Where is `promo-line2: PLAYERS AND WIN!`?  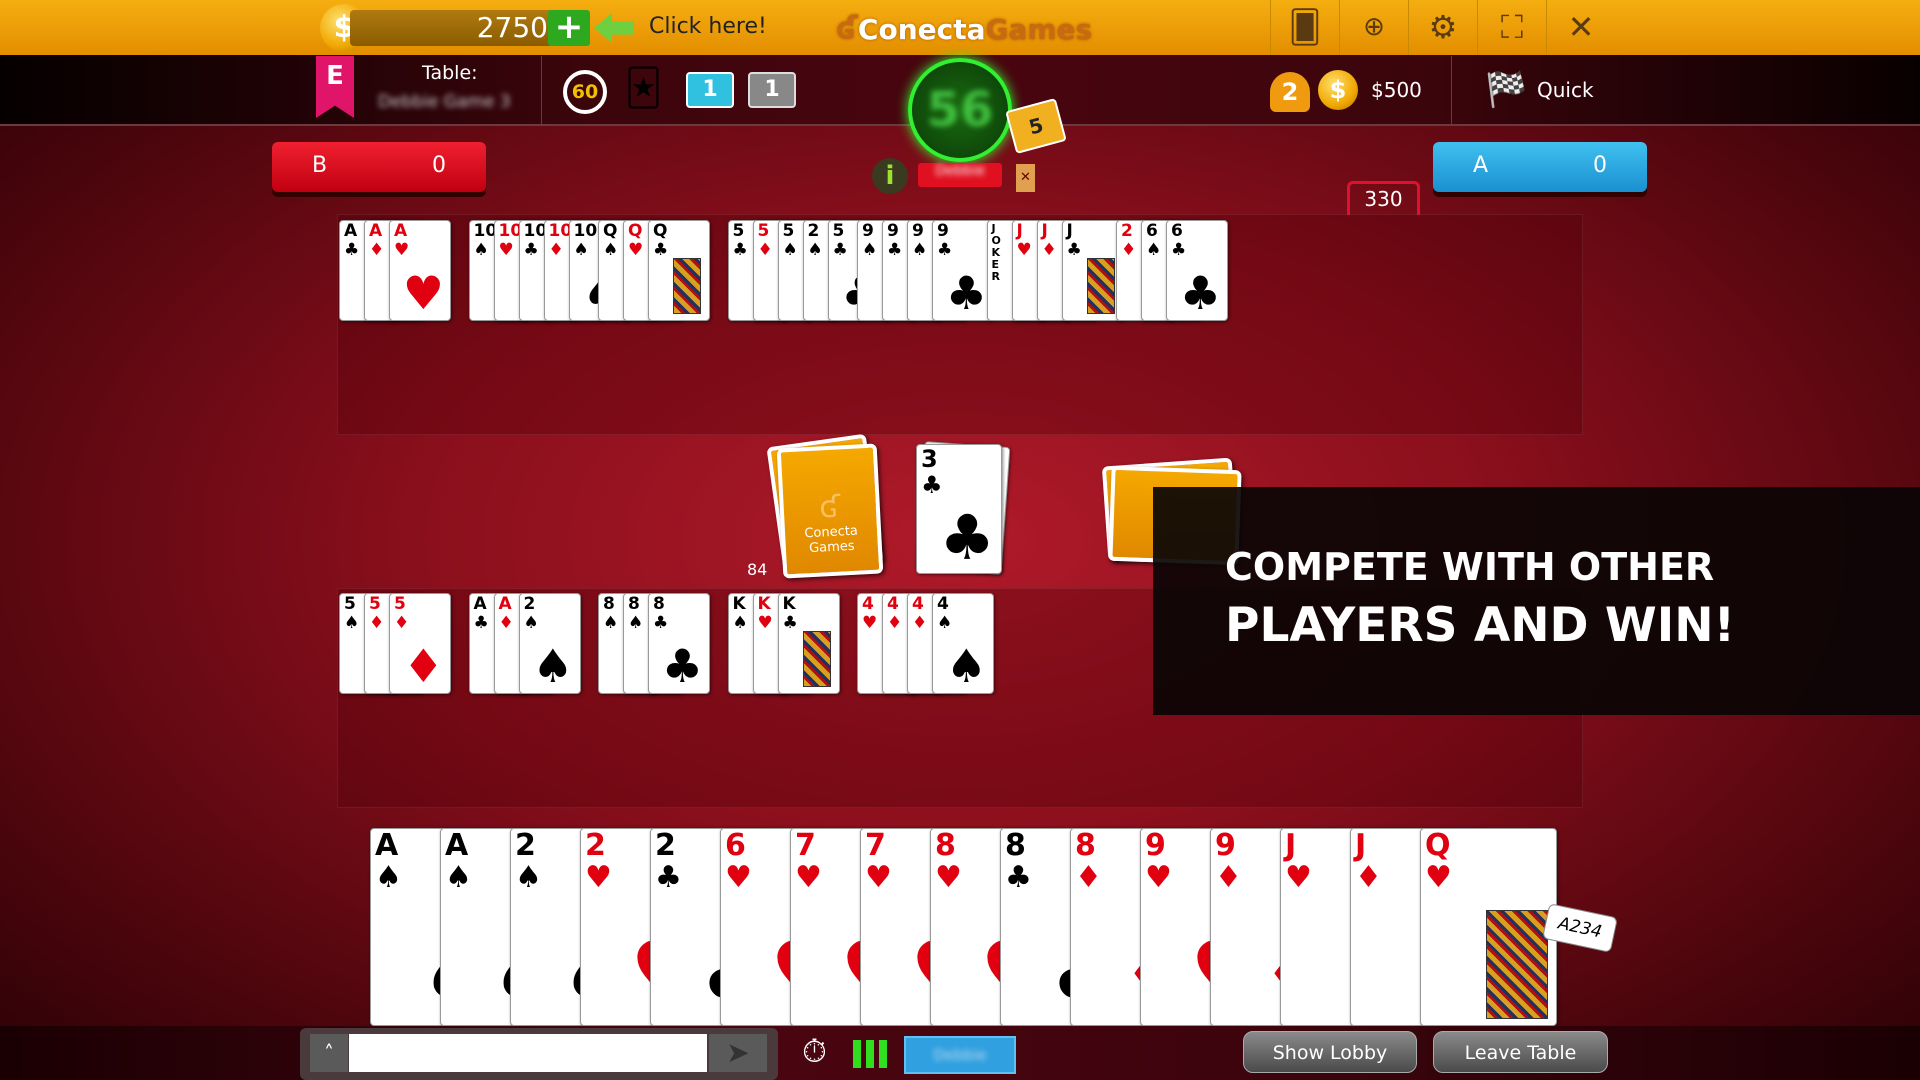
promo-line2: PLAYERS AND WIN! is located at coordinates (1480, 625).